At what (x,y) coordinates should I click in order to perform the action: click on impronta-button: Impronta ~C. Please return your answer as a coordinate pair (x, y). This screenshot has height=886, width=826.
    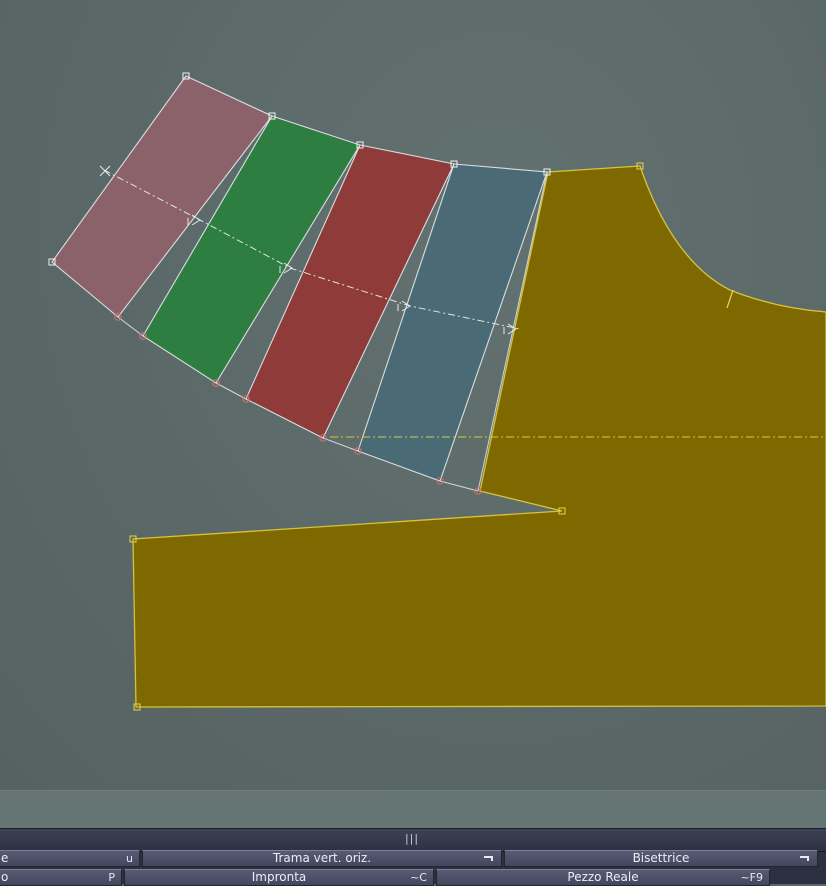
    Looking at the image, I should click on (279, 877).